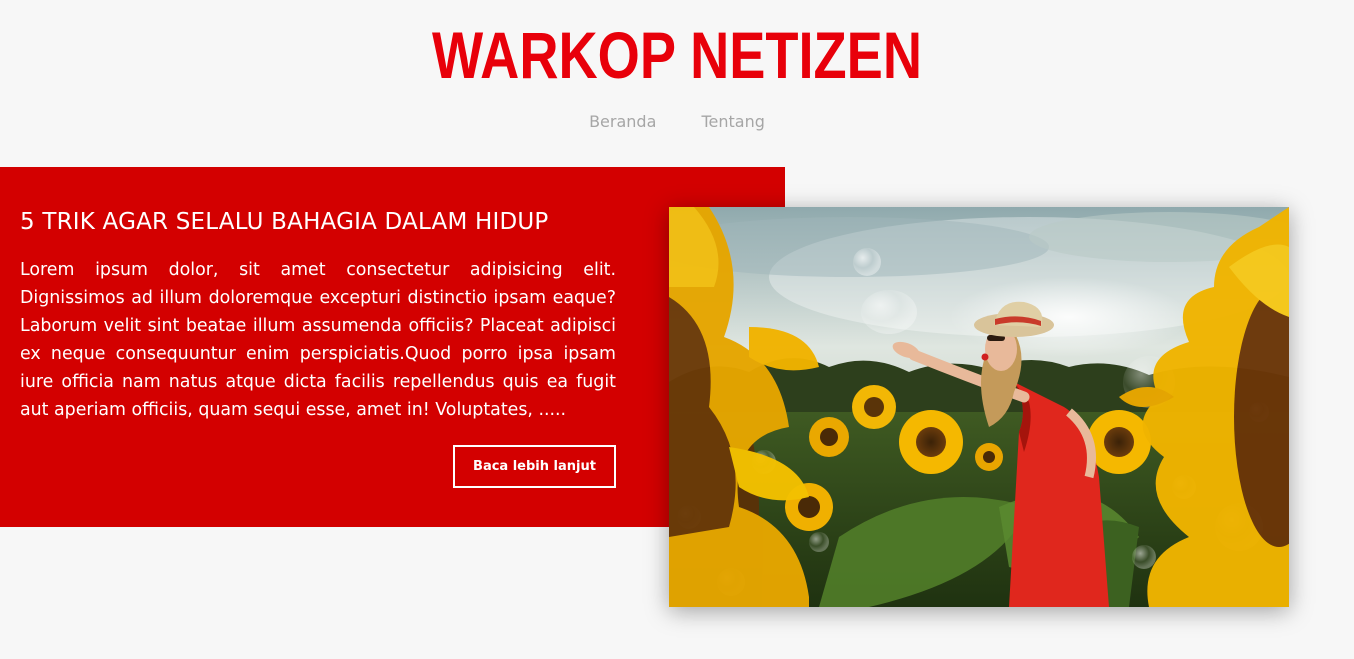 This screenshot has width=1354, height=659. I want to click on nav-item-tentang: Tentang, so click(732, 122).